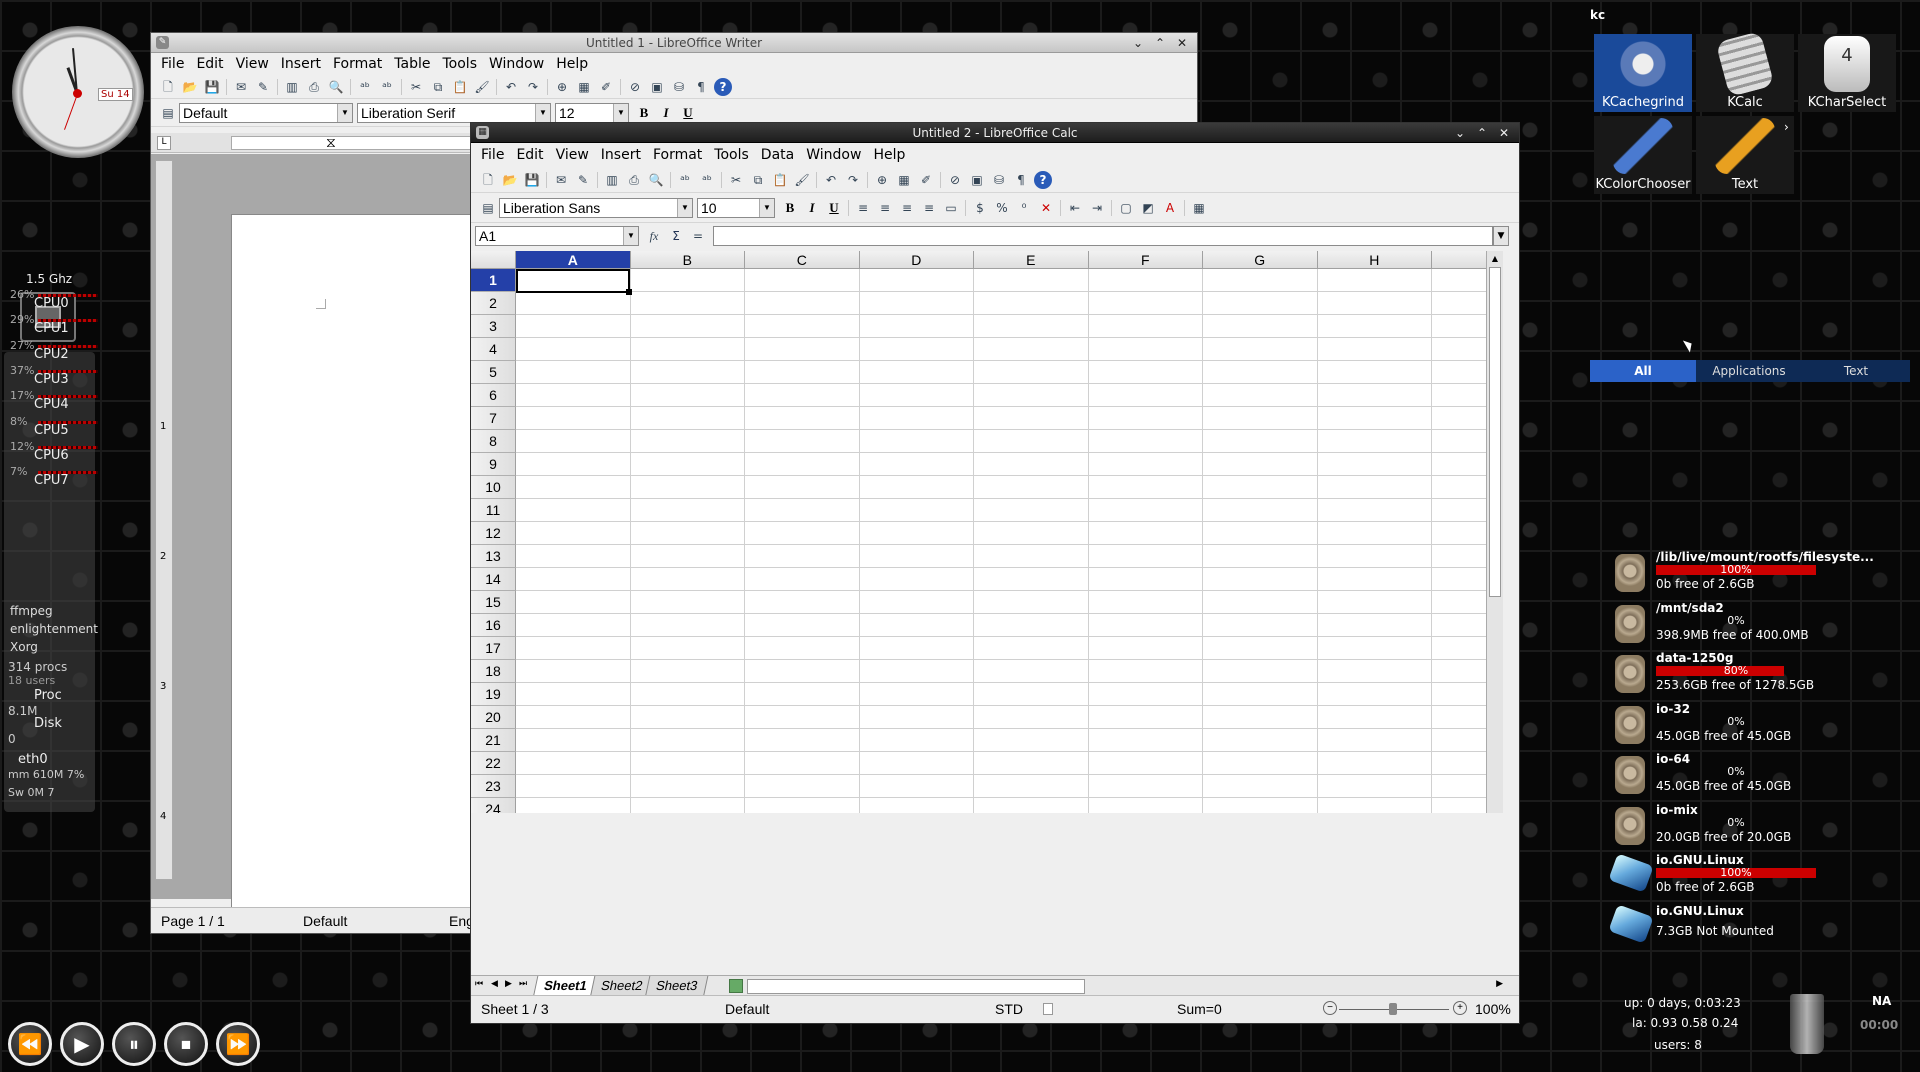 This screenshot has height=1072, width=1920. What do you see at coordinates (1024, 208) in the screenshot?
I see `add-decimal-icon: ⁰` at bounding box center [1024, 208].